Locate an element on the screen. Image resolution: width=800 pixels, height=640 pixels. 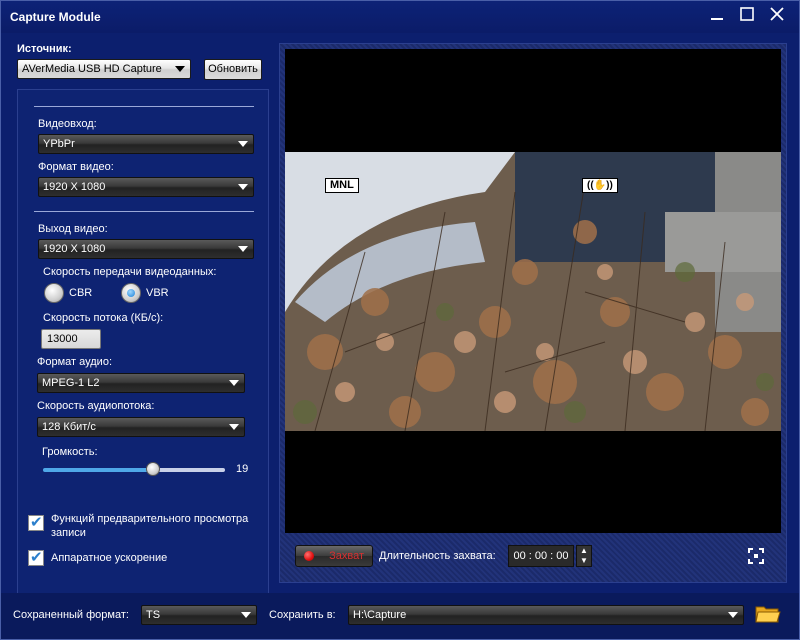
video-format-dropdown: 1920 X 1080 is located at coordinates (146, 187).